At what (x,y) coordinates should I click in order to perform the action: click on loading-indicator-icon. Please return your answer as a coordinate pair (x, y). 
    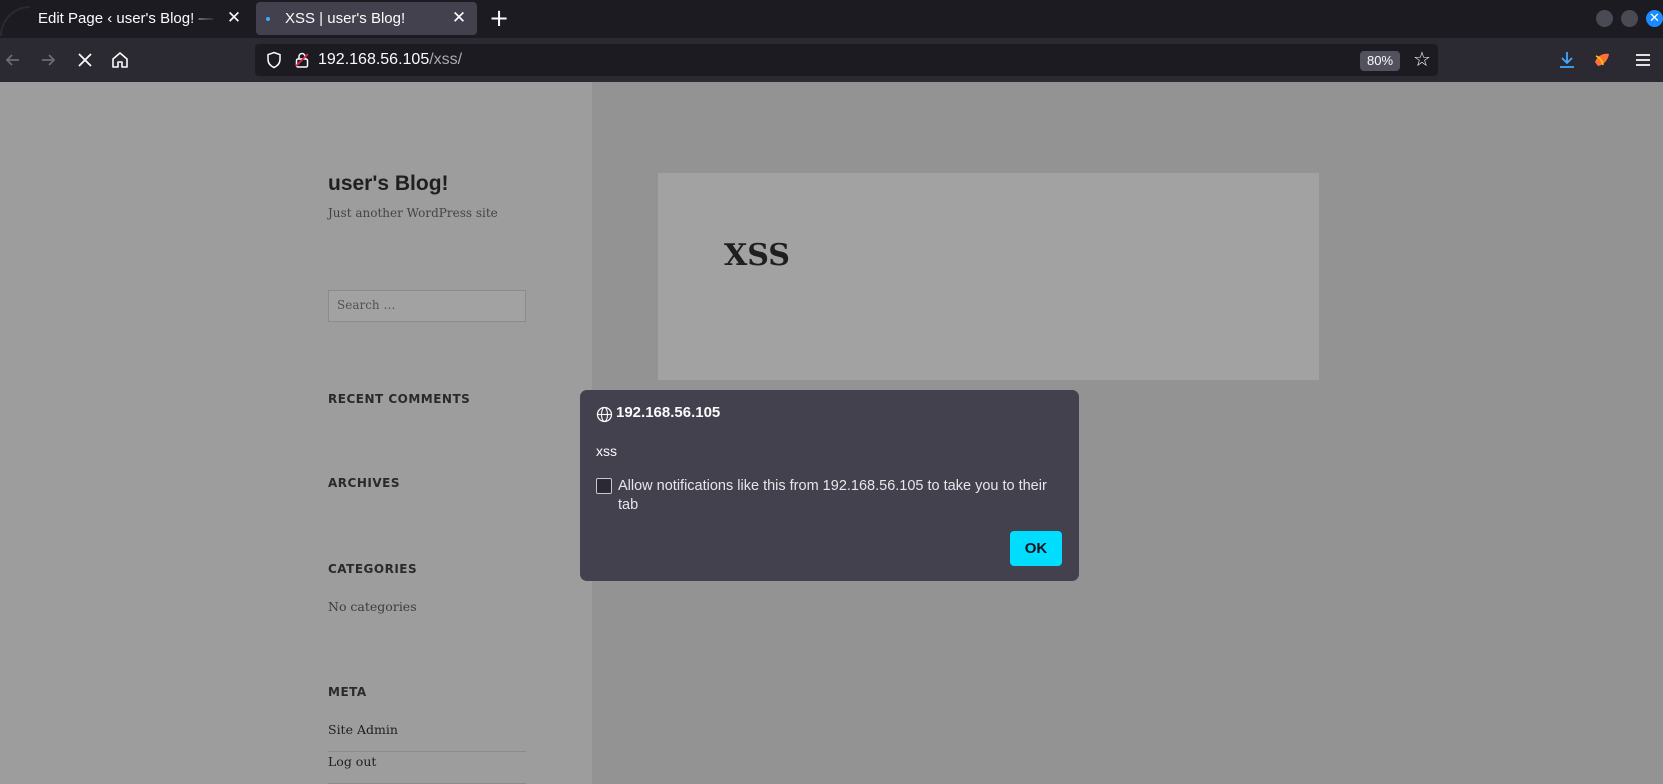
    Looking at the image, I should click on (268, 19).